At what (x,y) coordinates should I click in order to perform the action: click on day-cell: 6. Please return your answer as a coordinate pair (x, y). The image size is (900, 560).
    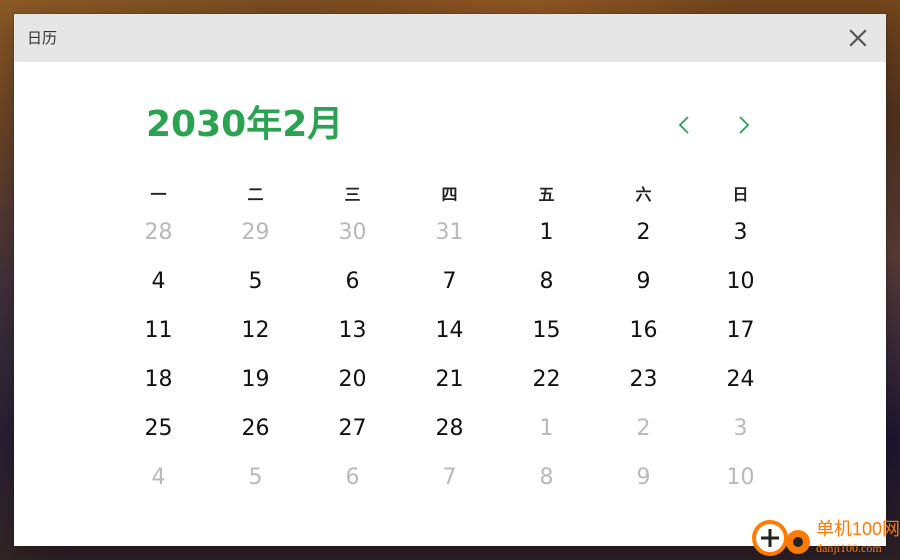
    Looking at the image, I should click on (352, 290).